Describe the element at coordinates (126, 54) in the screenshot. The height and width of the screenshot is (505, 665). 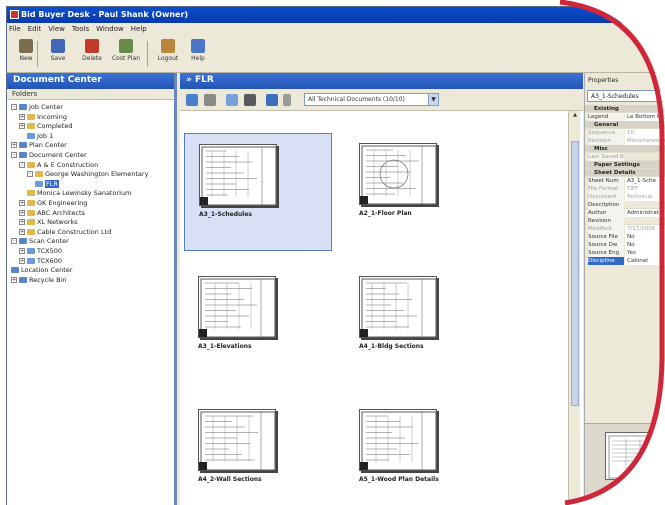
I see `cost-plan-button: Cost Plan` at that location.